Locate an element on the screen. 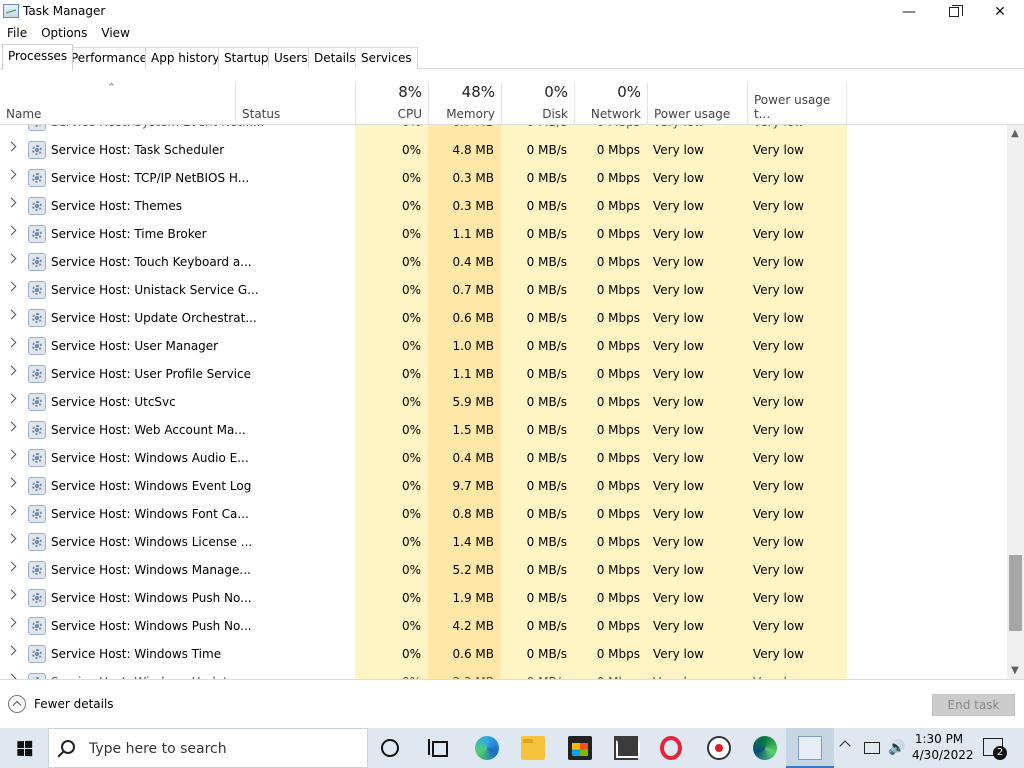 Image resolution: width=1024 pixels, height=768 pixels. taskbar-search-box: Type here to search is located at coordinates (208, 748).